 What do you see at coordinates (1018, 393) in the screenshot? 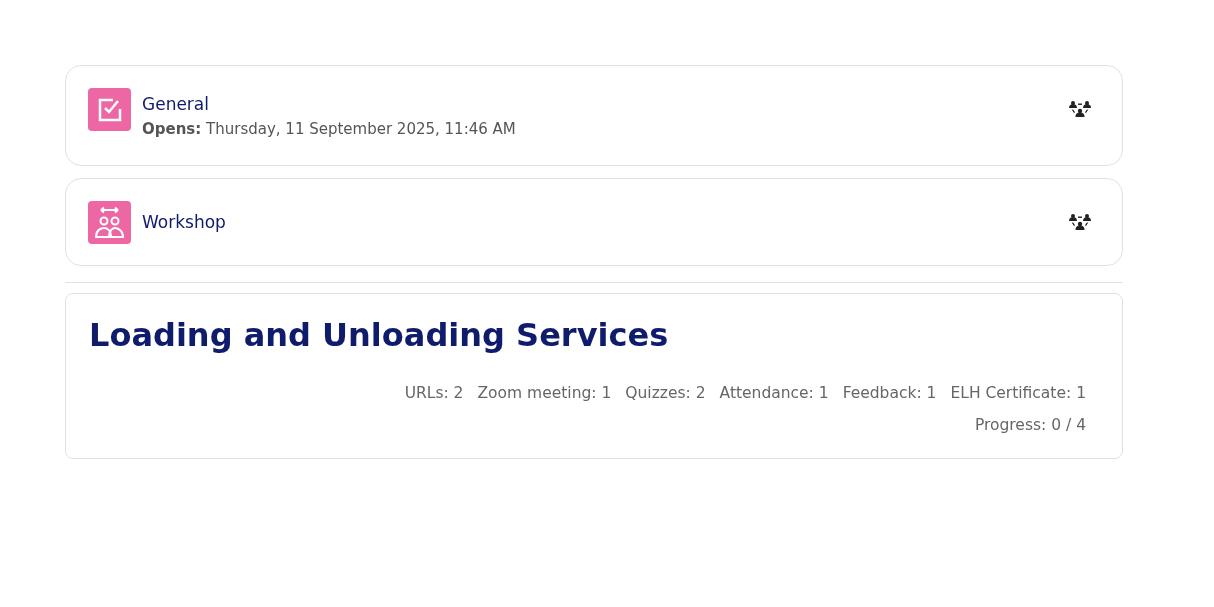
I see `activity-count: ELH Certificate: 1` at bounding box center [1018, 393].